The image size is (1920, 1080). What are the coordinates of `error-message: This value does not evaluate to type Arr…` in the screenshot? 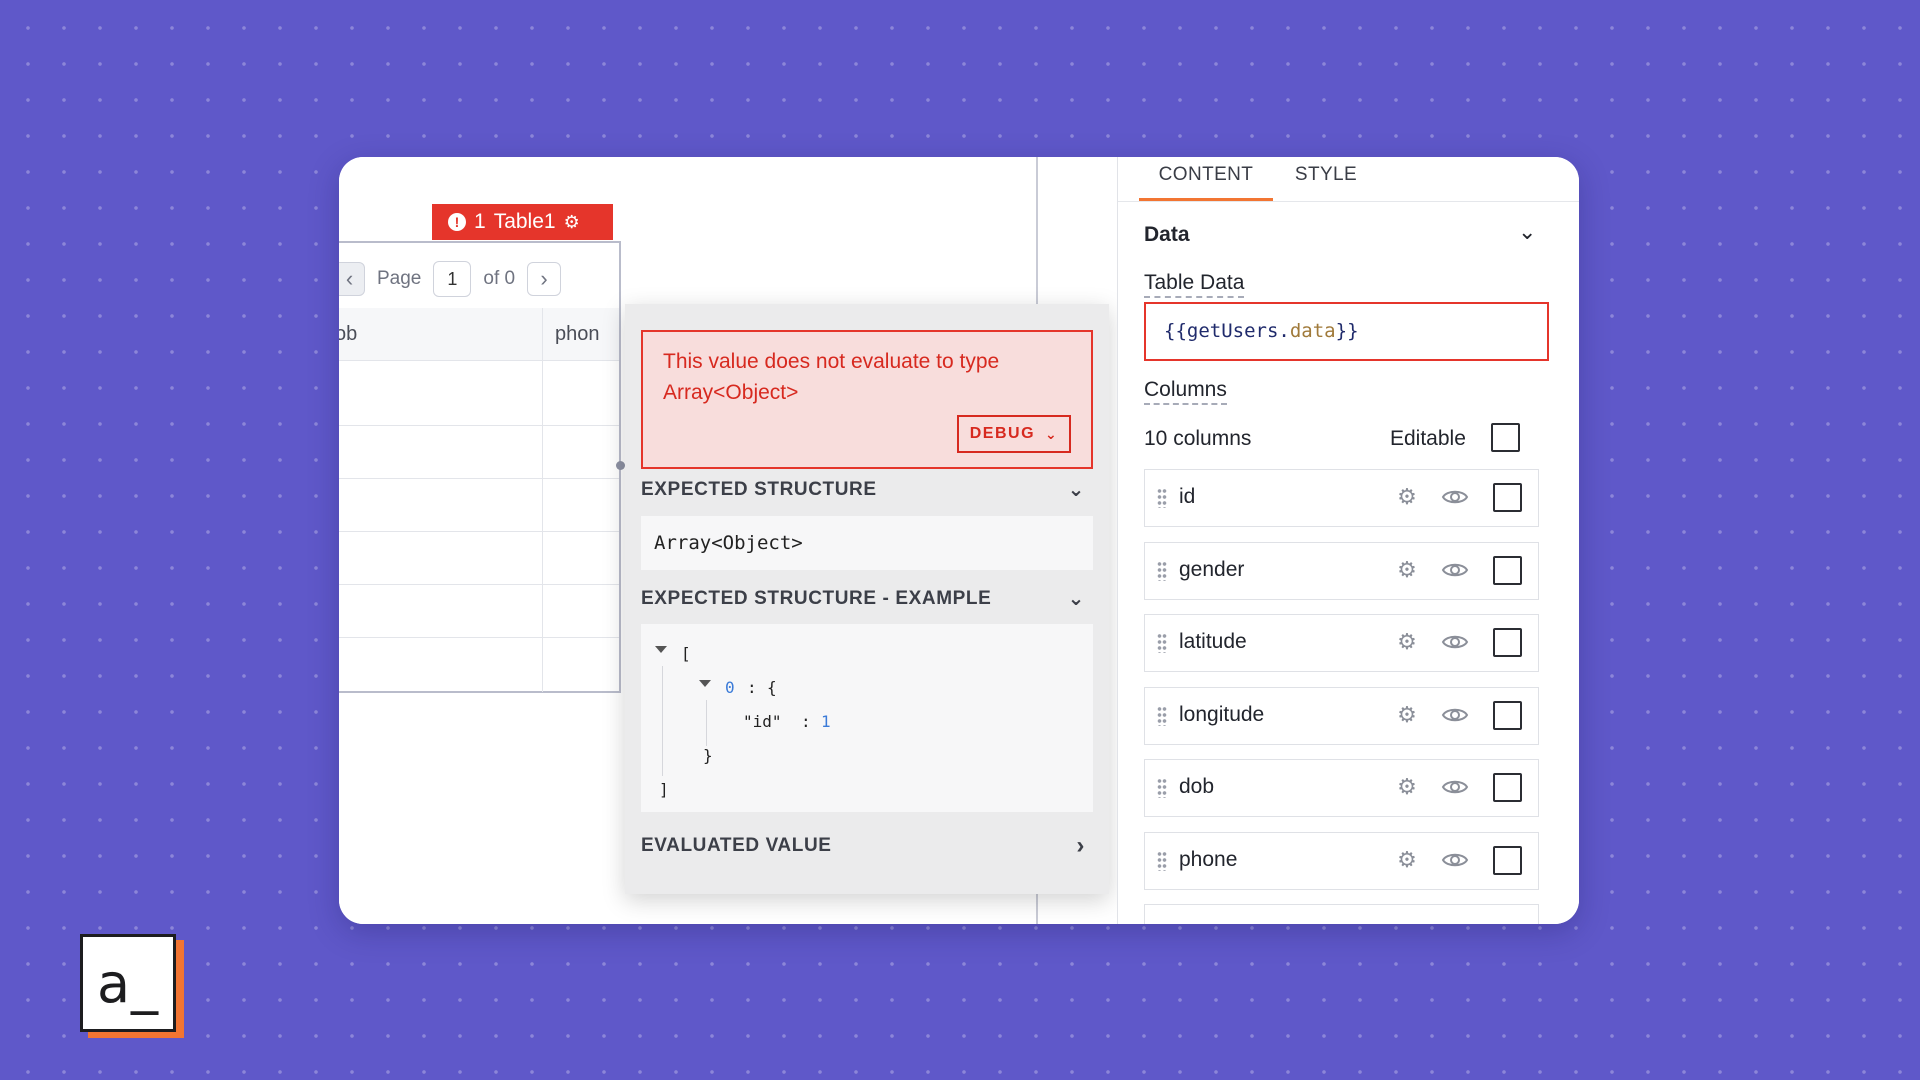 It's located at (831, 377).